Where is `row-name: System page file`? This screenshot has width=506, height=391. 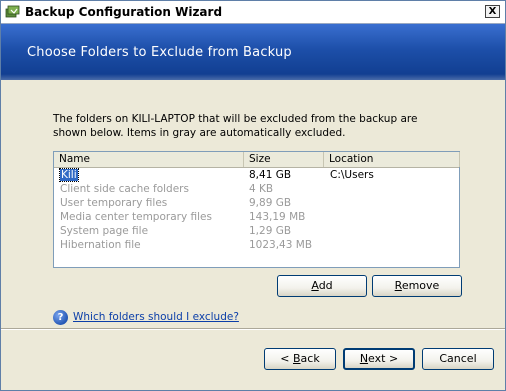
row-name: System page file is located at coordinates (104, 231).